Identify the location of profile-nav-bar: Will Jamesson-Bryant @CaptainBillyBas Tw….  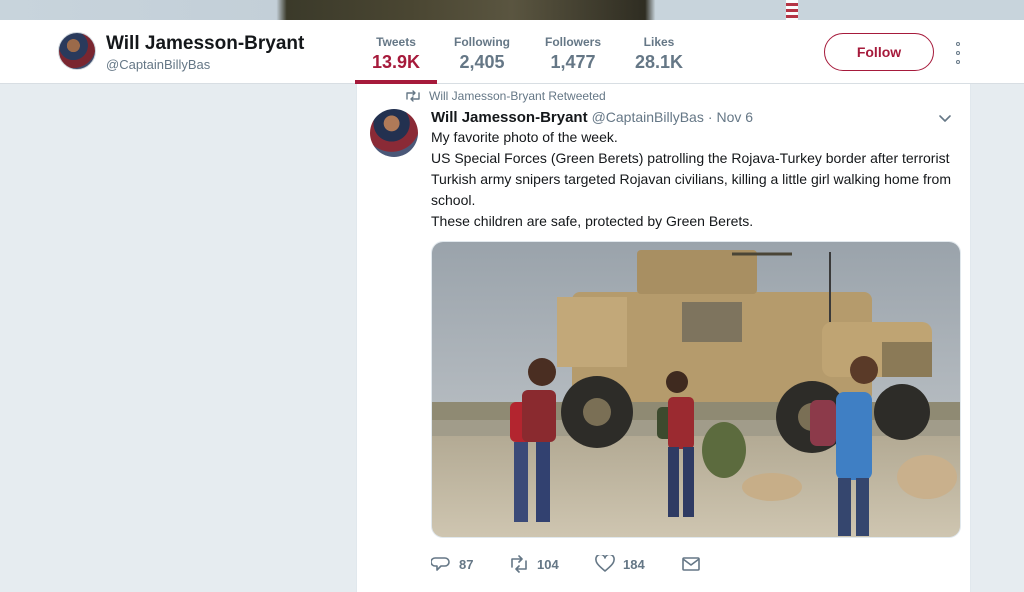
(512, 52).